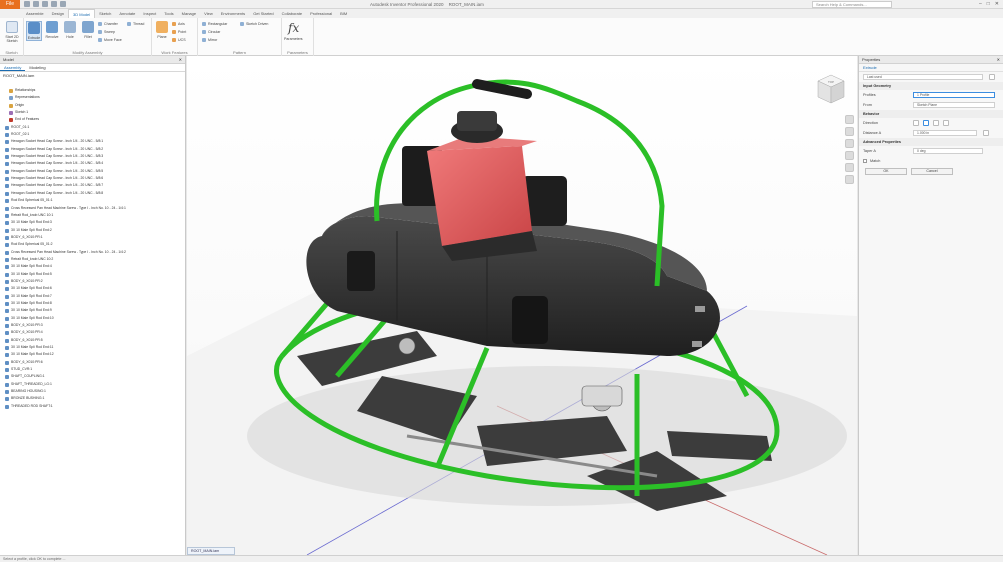 Image resolution: width=1003 pixels, height=562 pixels. I want to click on maximize-icon: □, so click(988, 4).